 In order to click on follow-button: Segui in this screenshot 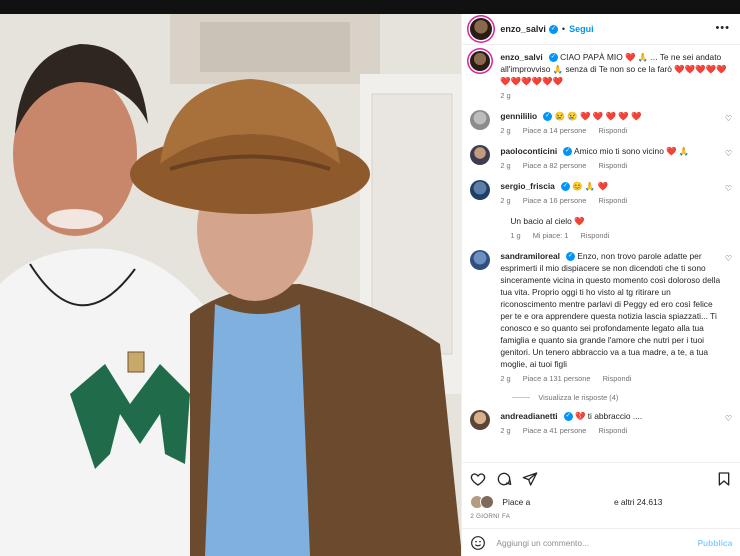, I will do `click(581, 29)`.